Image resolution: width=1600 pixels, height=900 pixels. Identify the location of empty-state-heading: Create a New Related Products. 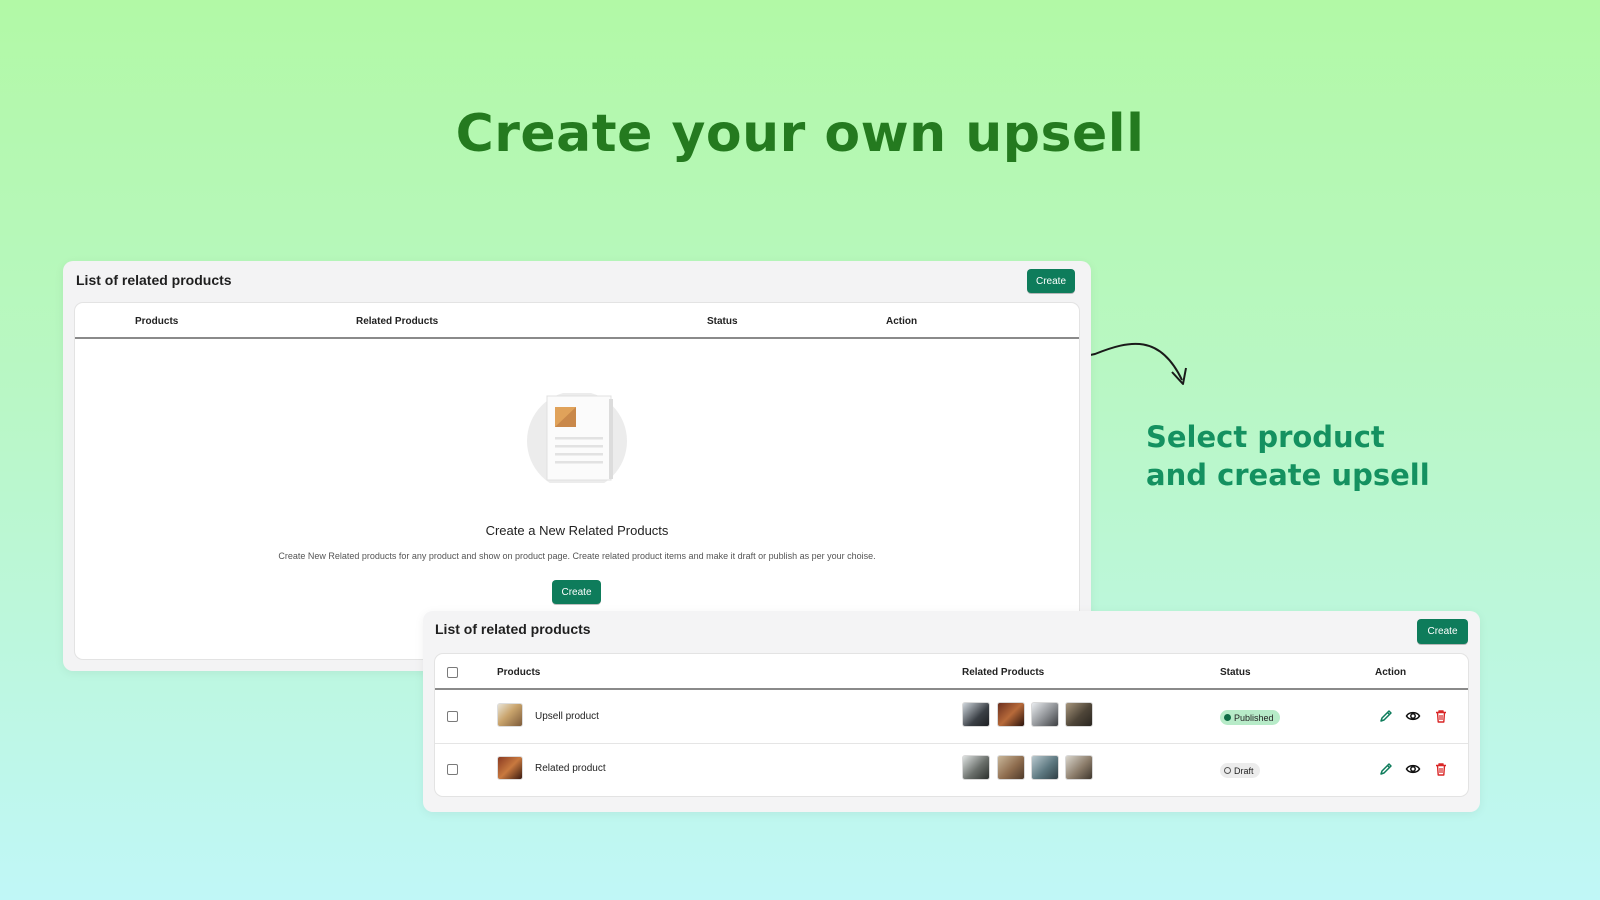
(577, 530).